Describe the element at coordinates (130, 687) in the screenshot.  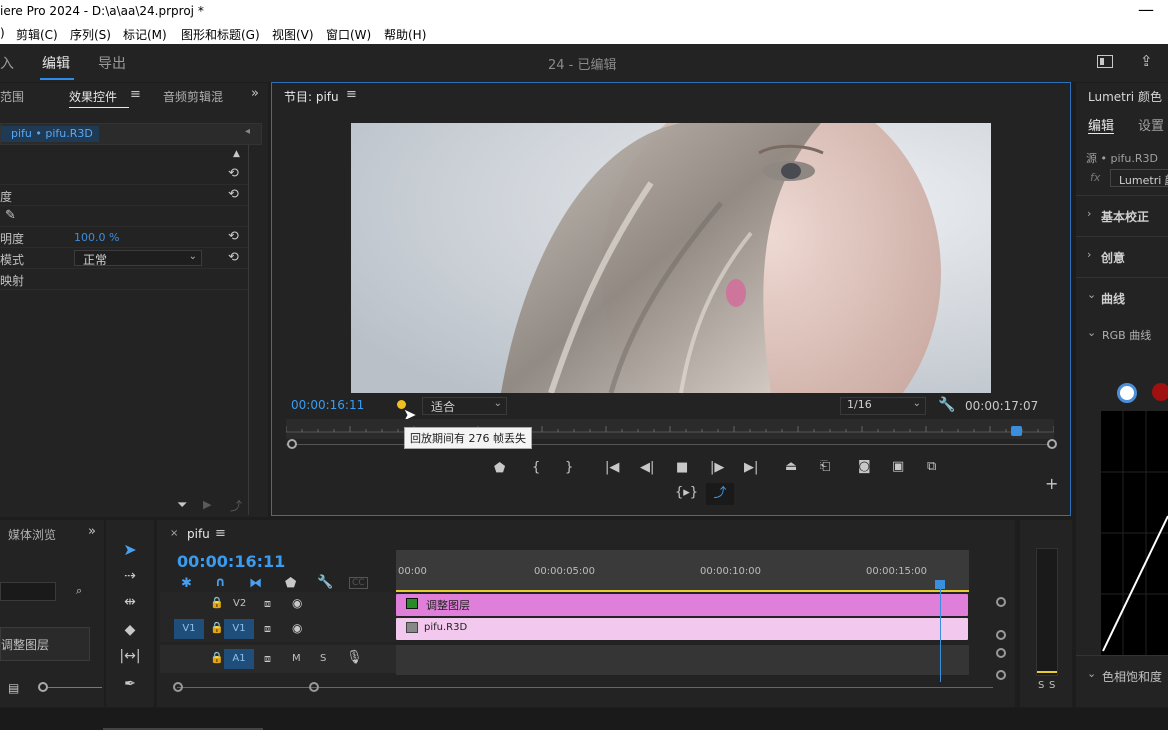
I see `pen-tool-icon: ✒` at that location.